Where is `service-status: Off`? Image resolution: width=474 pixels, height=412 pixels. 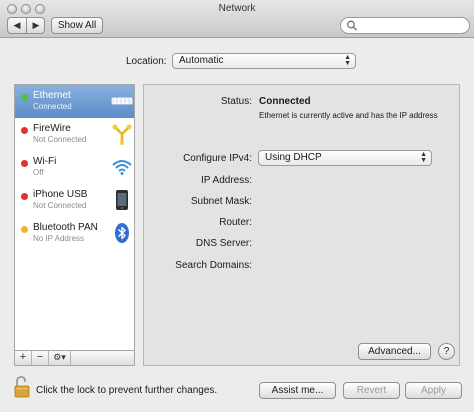 service-status: Off is located at coordinates (38, 172).